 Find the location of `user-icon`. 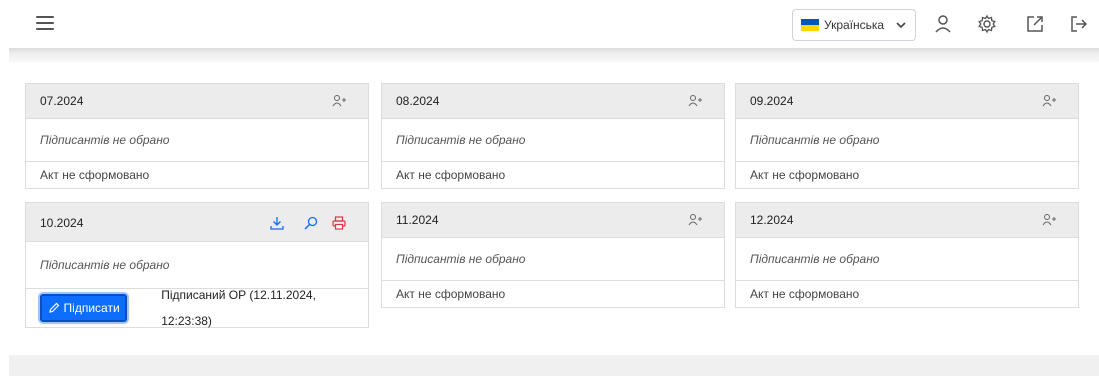

user-icon is located at coordinates (943, 24).